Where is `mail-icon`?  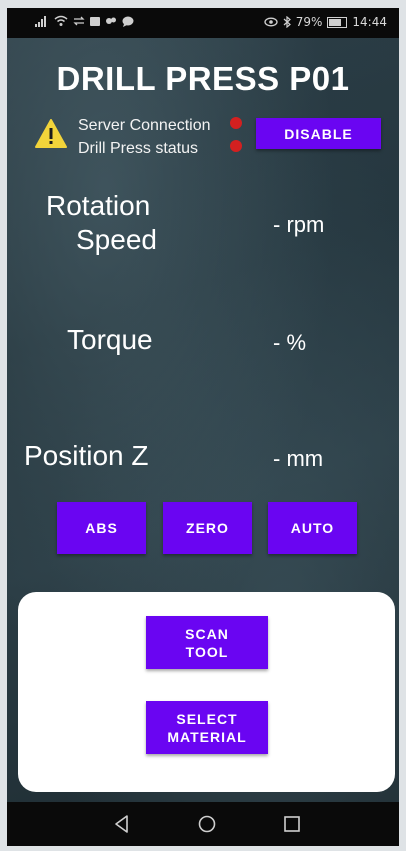 mail-icon is located at coordinates (95, 21).